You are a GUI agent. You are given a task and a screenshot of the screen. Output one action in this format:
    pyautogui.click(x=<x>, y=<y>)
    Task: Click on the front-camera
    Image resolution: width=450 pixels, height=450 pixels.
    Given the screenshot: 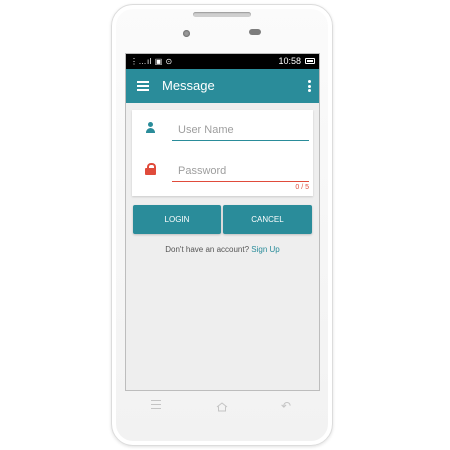 What is the action you would take?
    pyautogui.click(x=186, y=33)
    